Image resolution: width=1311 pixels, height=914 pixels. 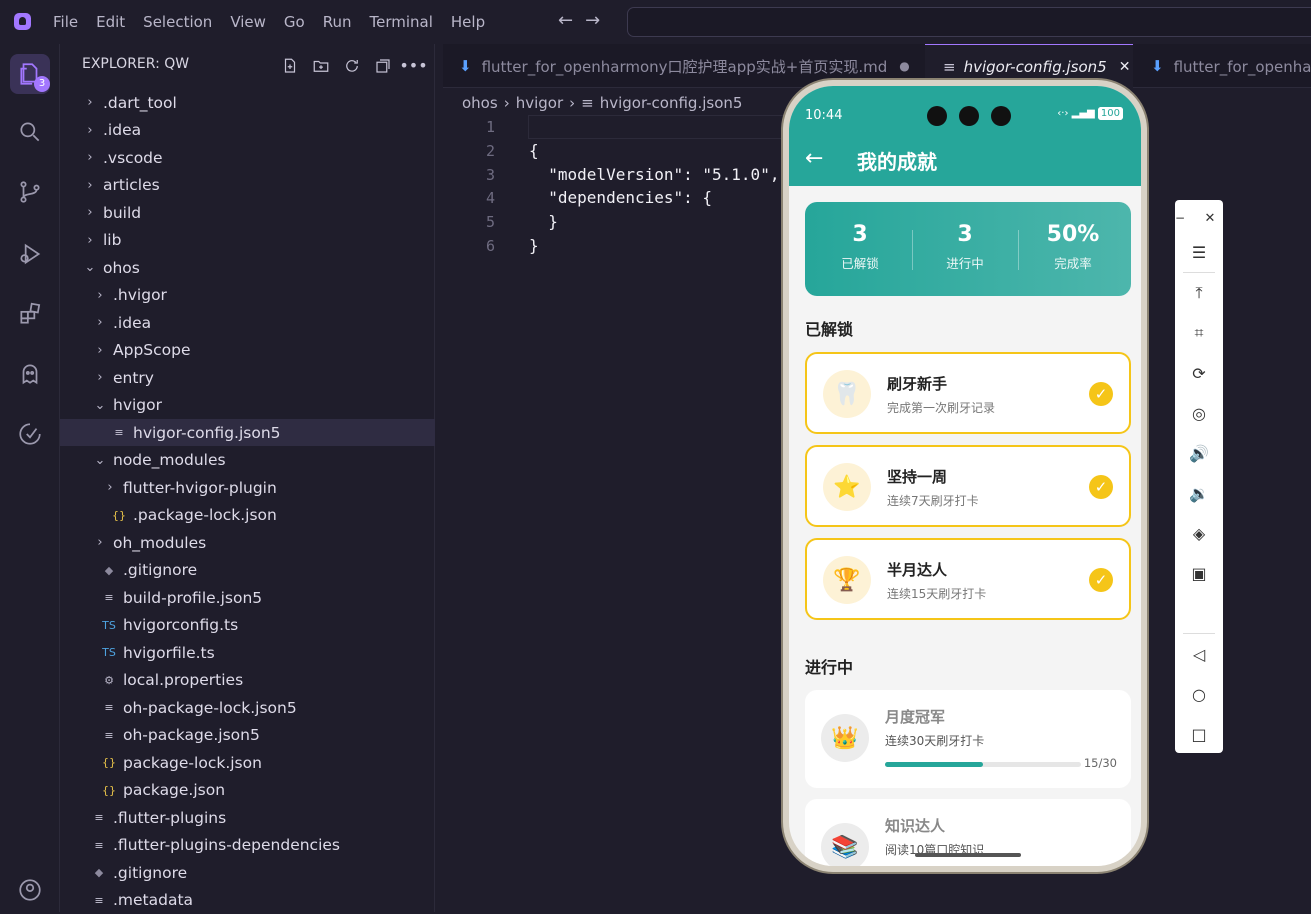 What do you see at coordinates (247, 515) in the screenshot?
I see `tree-item: {} .package-lock.json` at bounding box center [247, 515].